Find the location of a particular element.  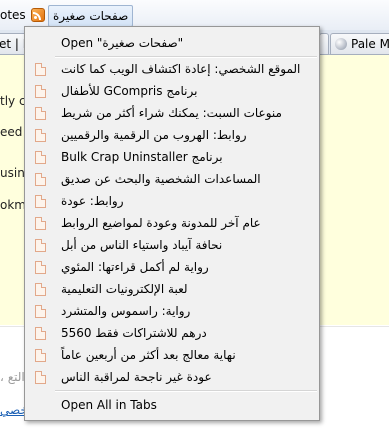

tab-right-label: Pale M is located at coordinates (370, 44).